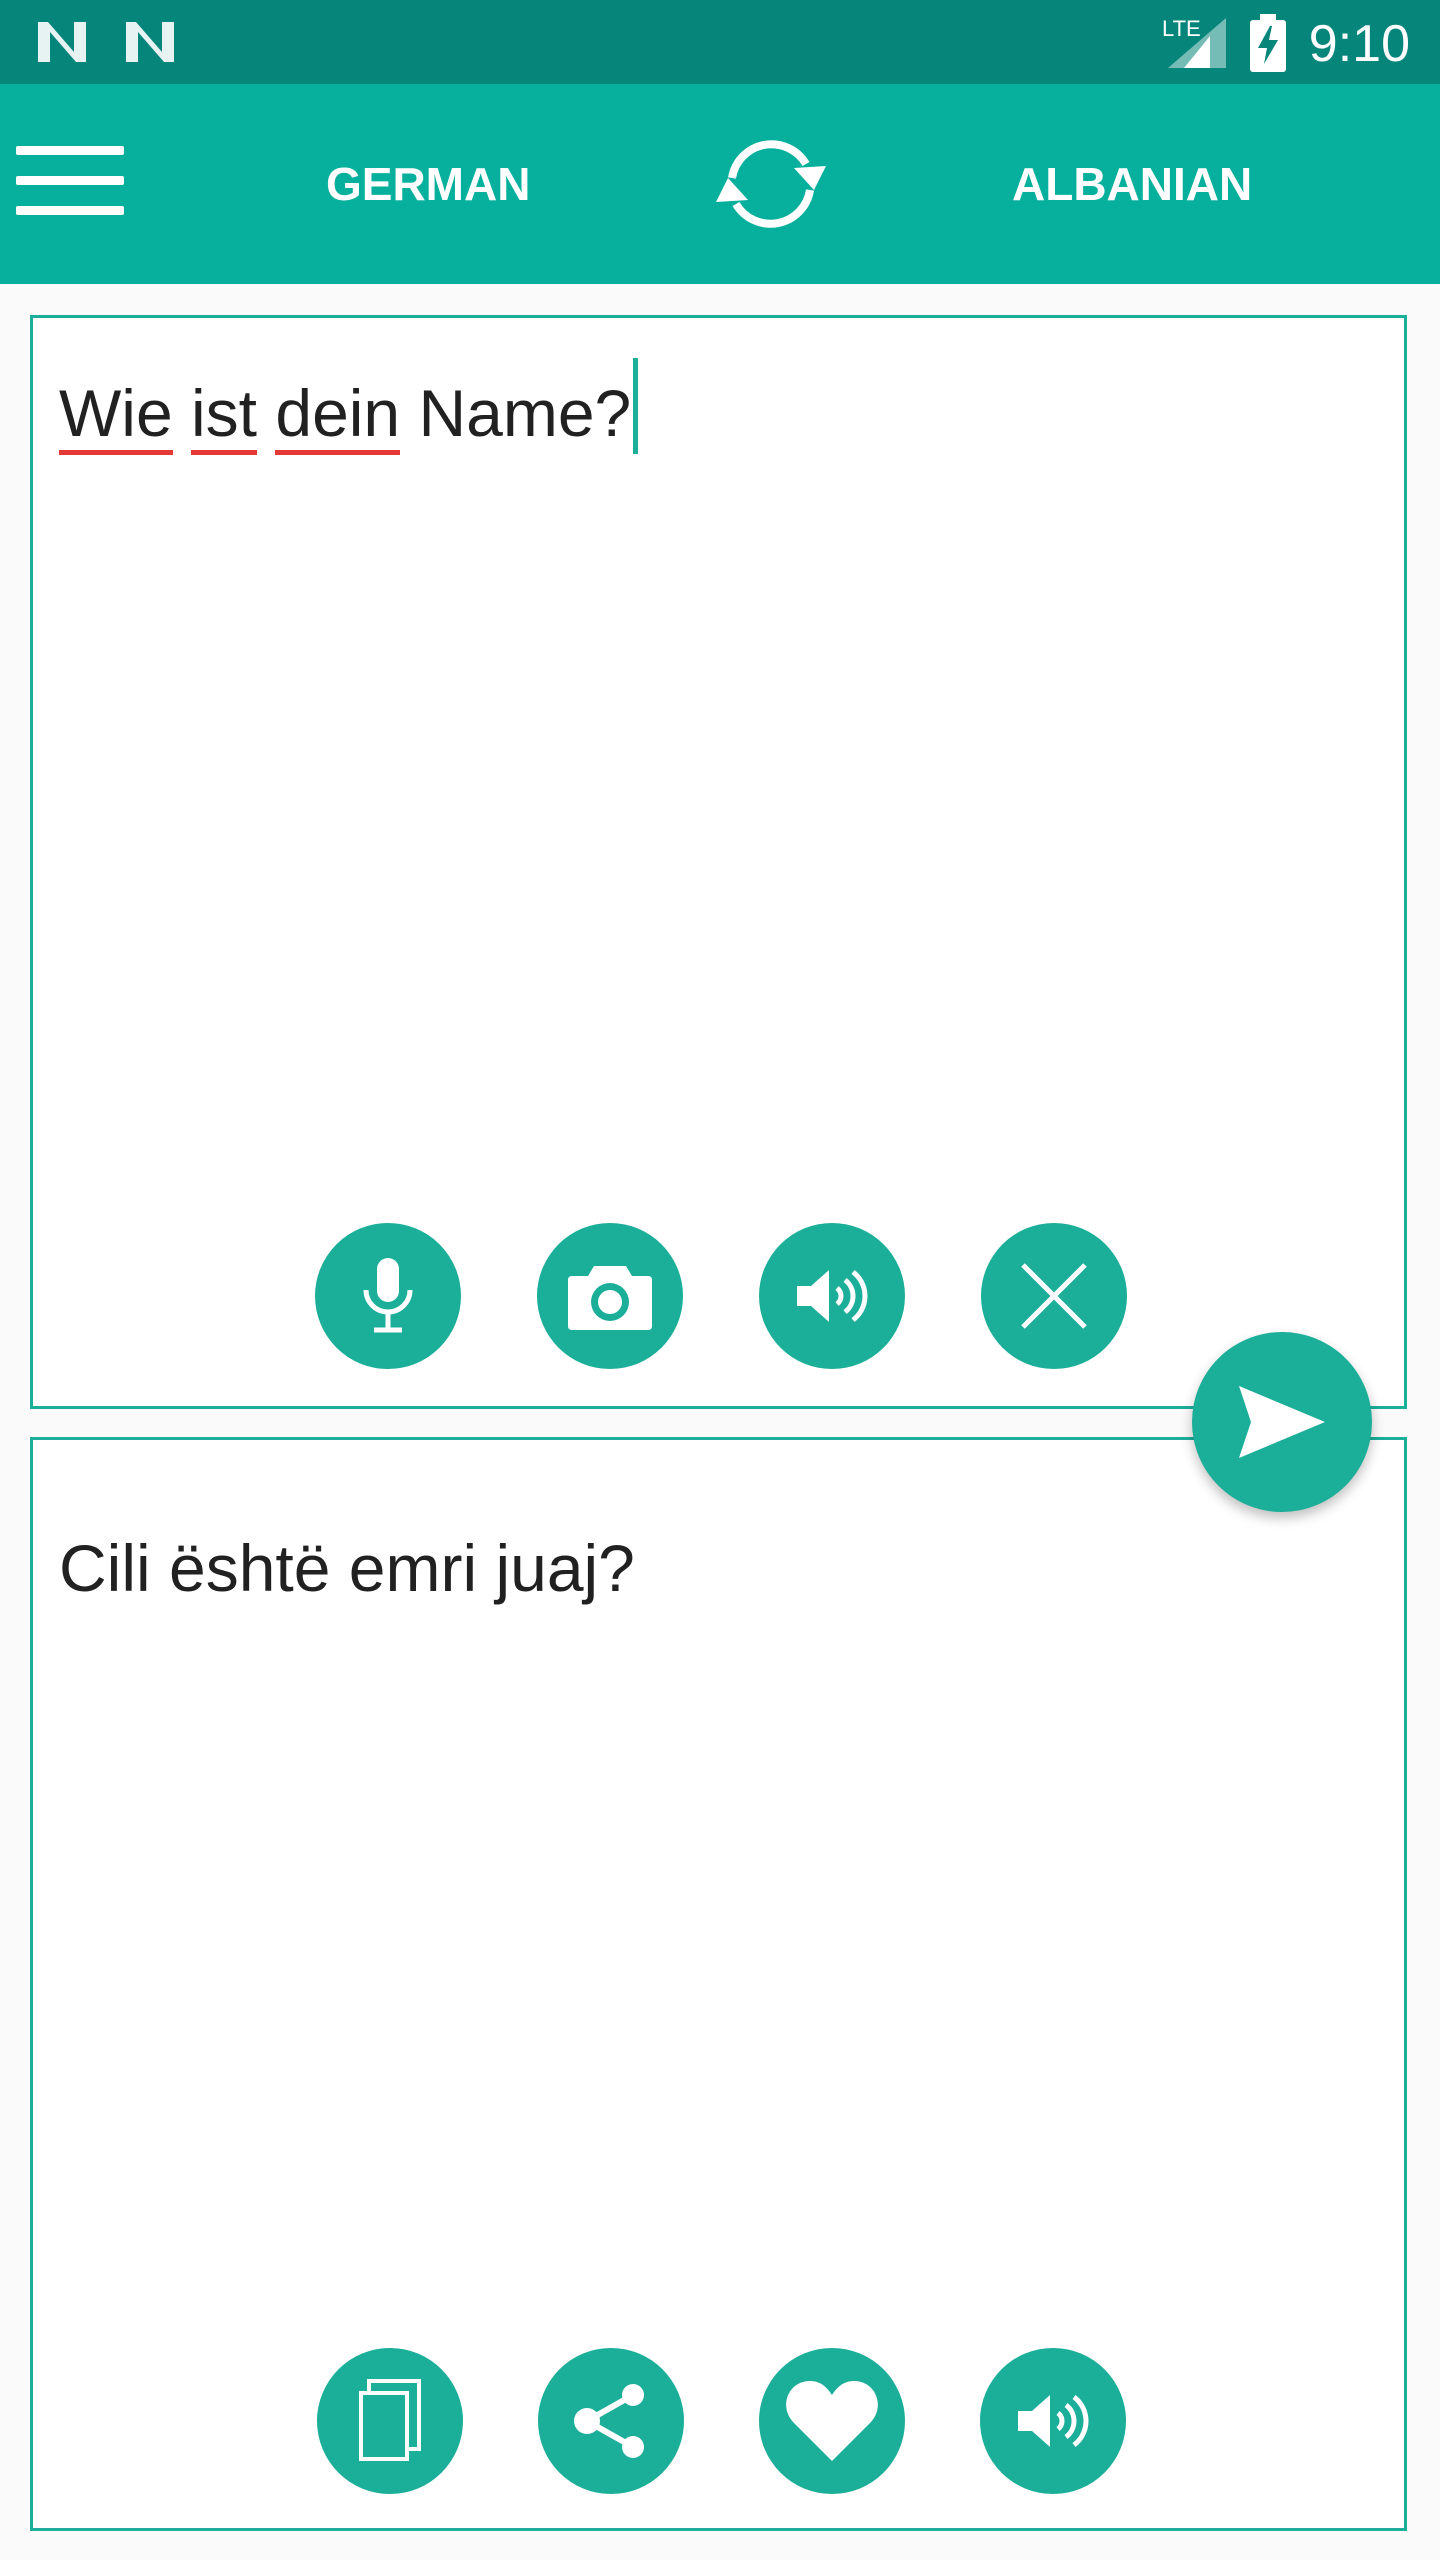 This screenshot has width=1440, height=2560. I want to click on source-word: Name?, so click(525, 413).